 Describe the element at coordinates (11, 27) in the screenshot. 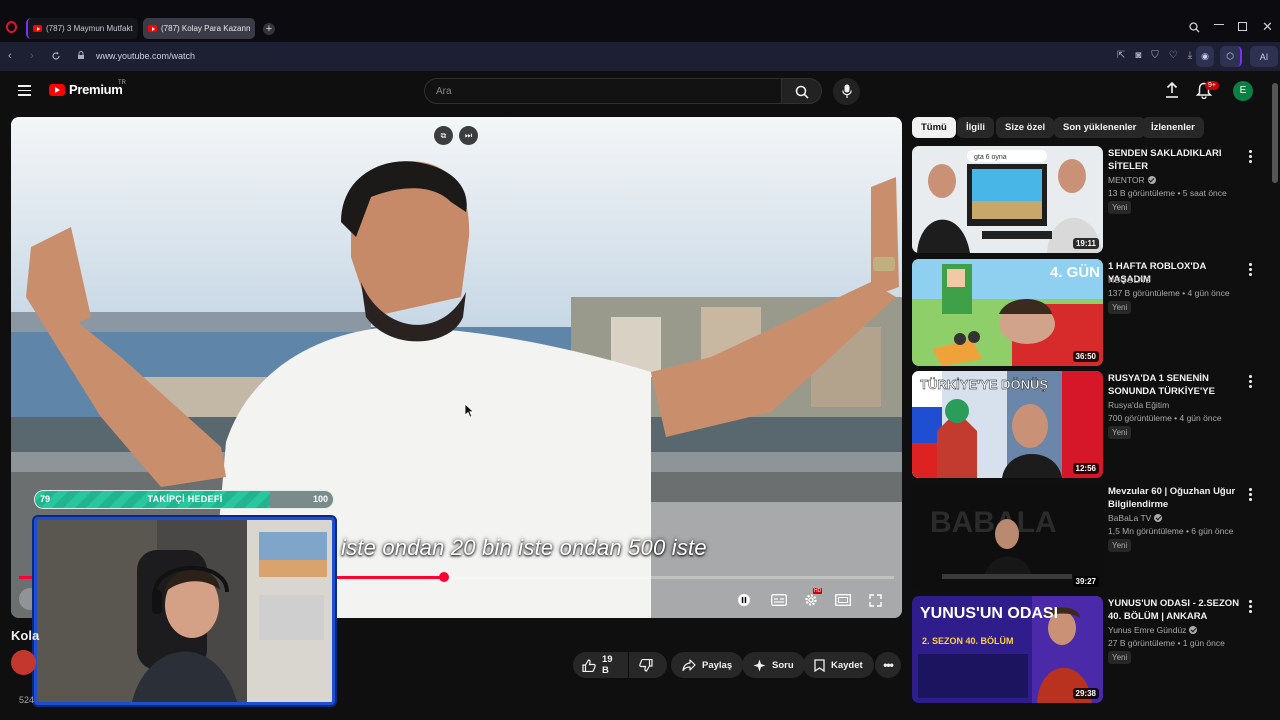

I see `opera-logo-icon` at that location.